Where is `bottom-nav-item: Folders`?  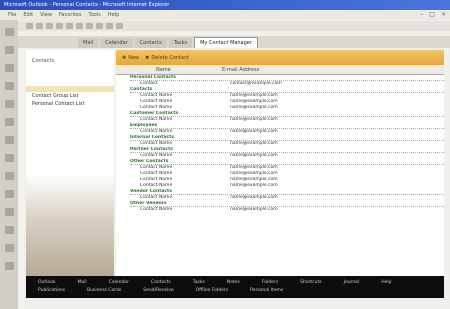 bottom-nav-item: Folders is located at coordinates (270, 283).